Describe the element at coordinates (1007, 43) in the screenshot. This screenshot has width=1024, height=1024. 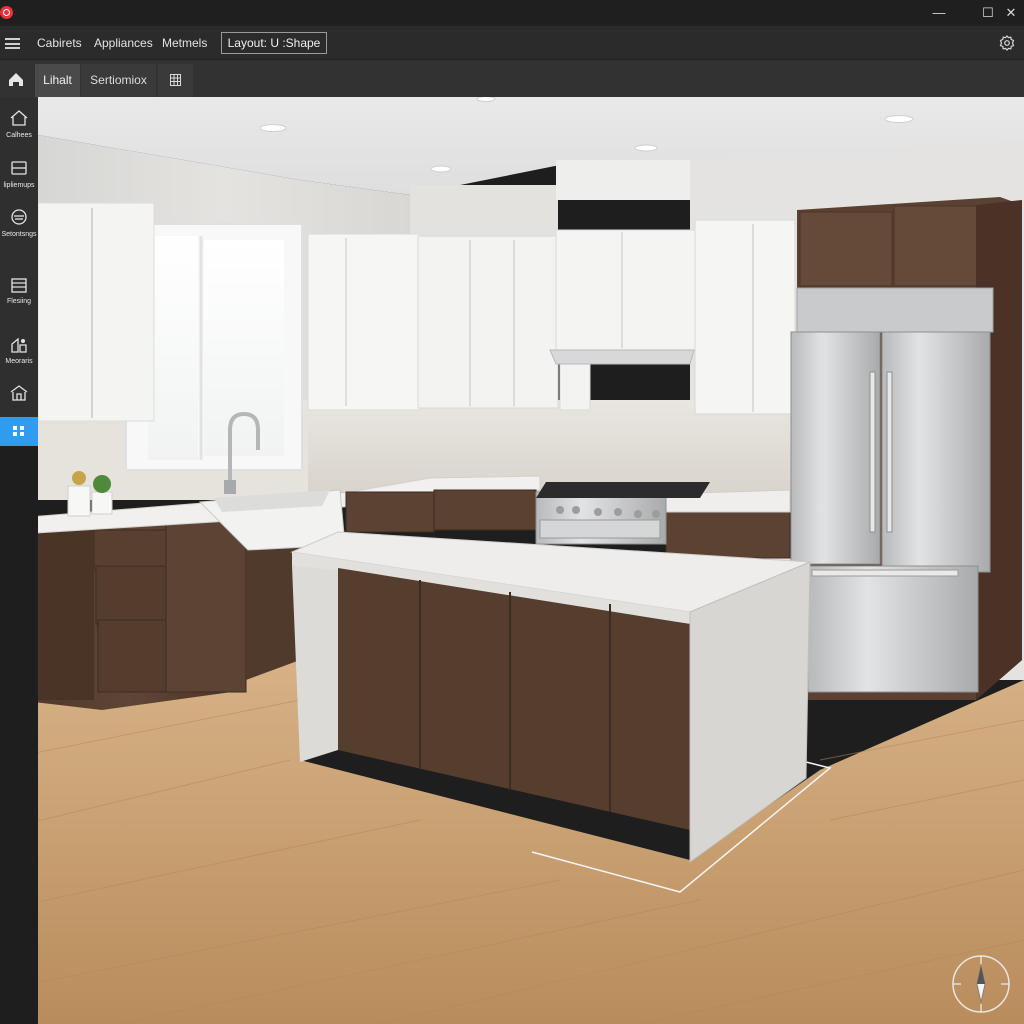
I see `settings-gear-icon` at that location.